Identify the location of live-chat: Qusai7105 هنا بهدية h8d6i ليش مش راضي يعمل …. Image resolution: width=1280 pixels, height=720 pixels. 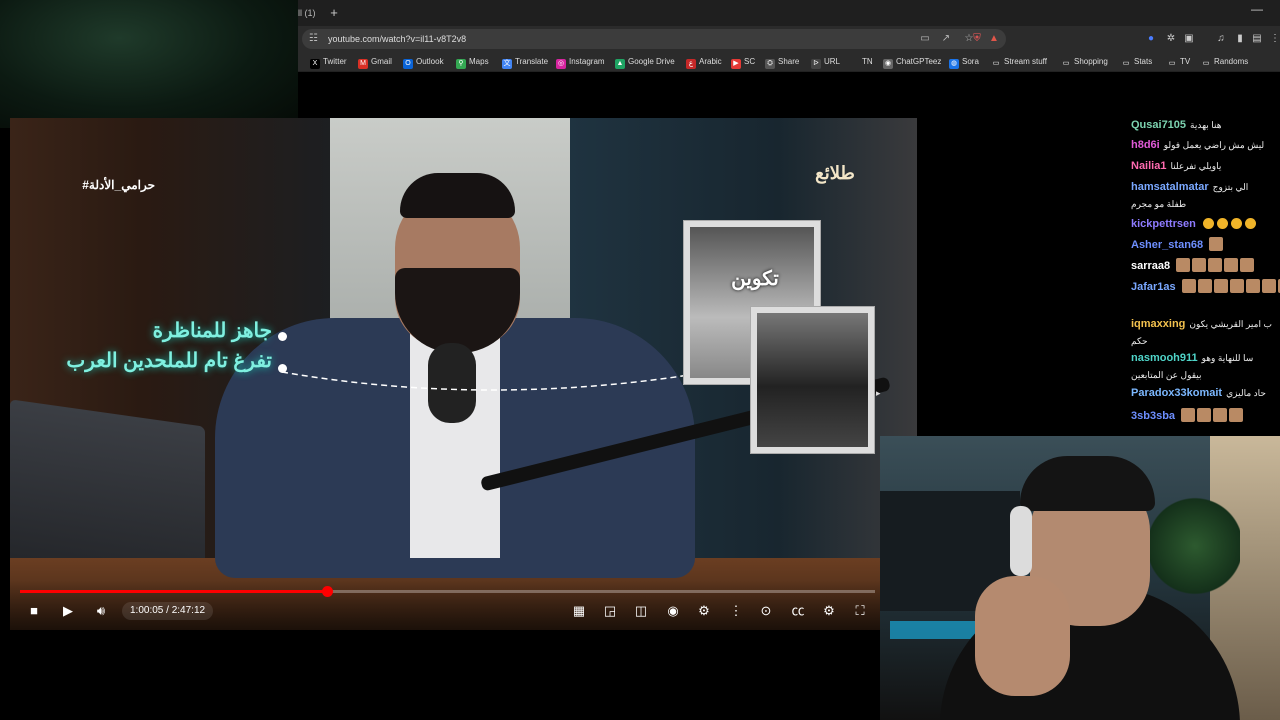
(1201, 274).